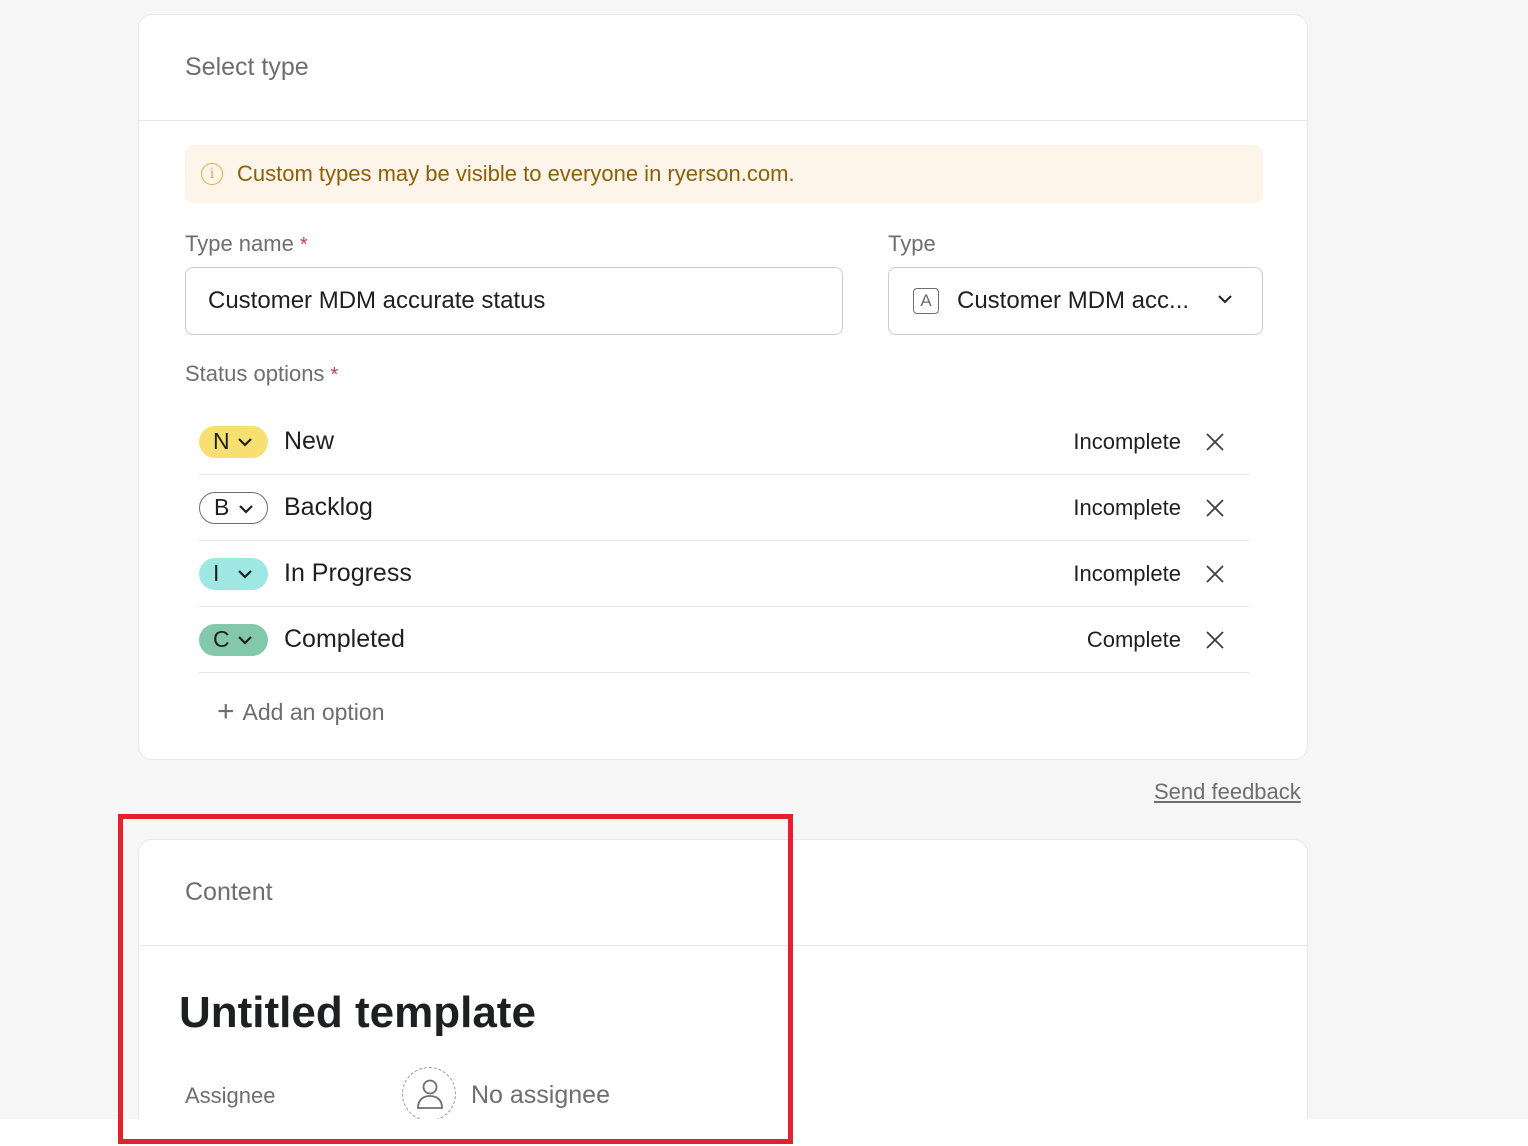 The width and height of the screenshot is (1528, 1146). I want to click on type-name-label-text: Type name, so click(239, 243).